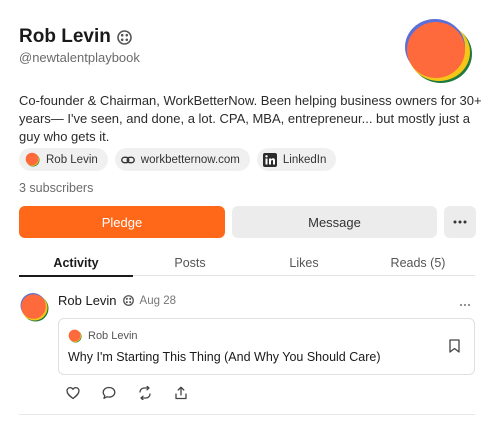 The width and height of the screenshot is (500, 424). I want to click on post-author-line: Rob Levin Aug 28, so click(117, 300).